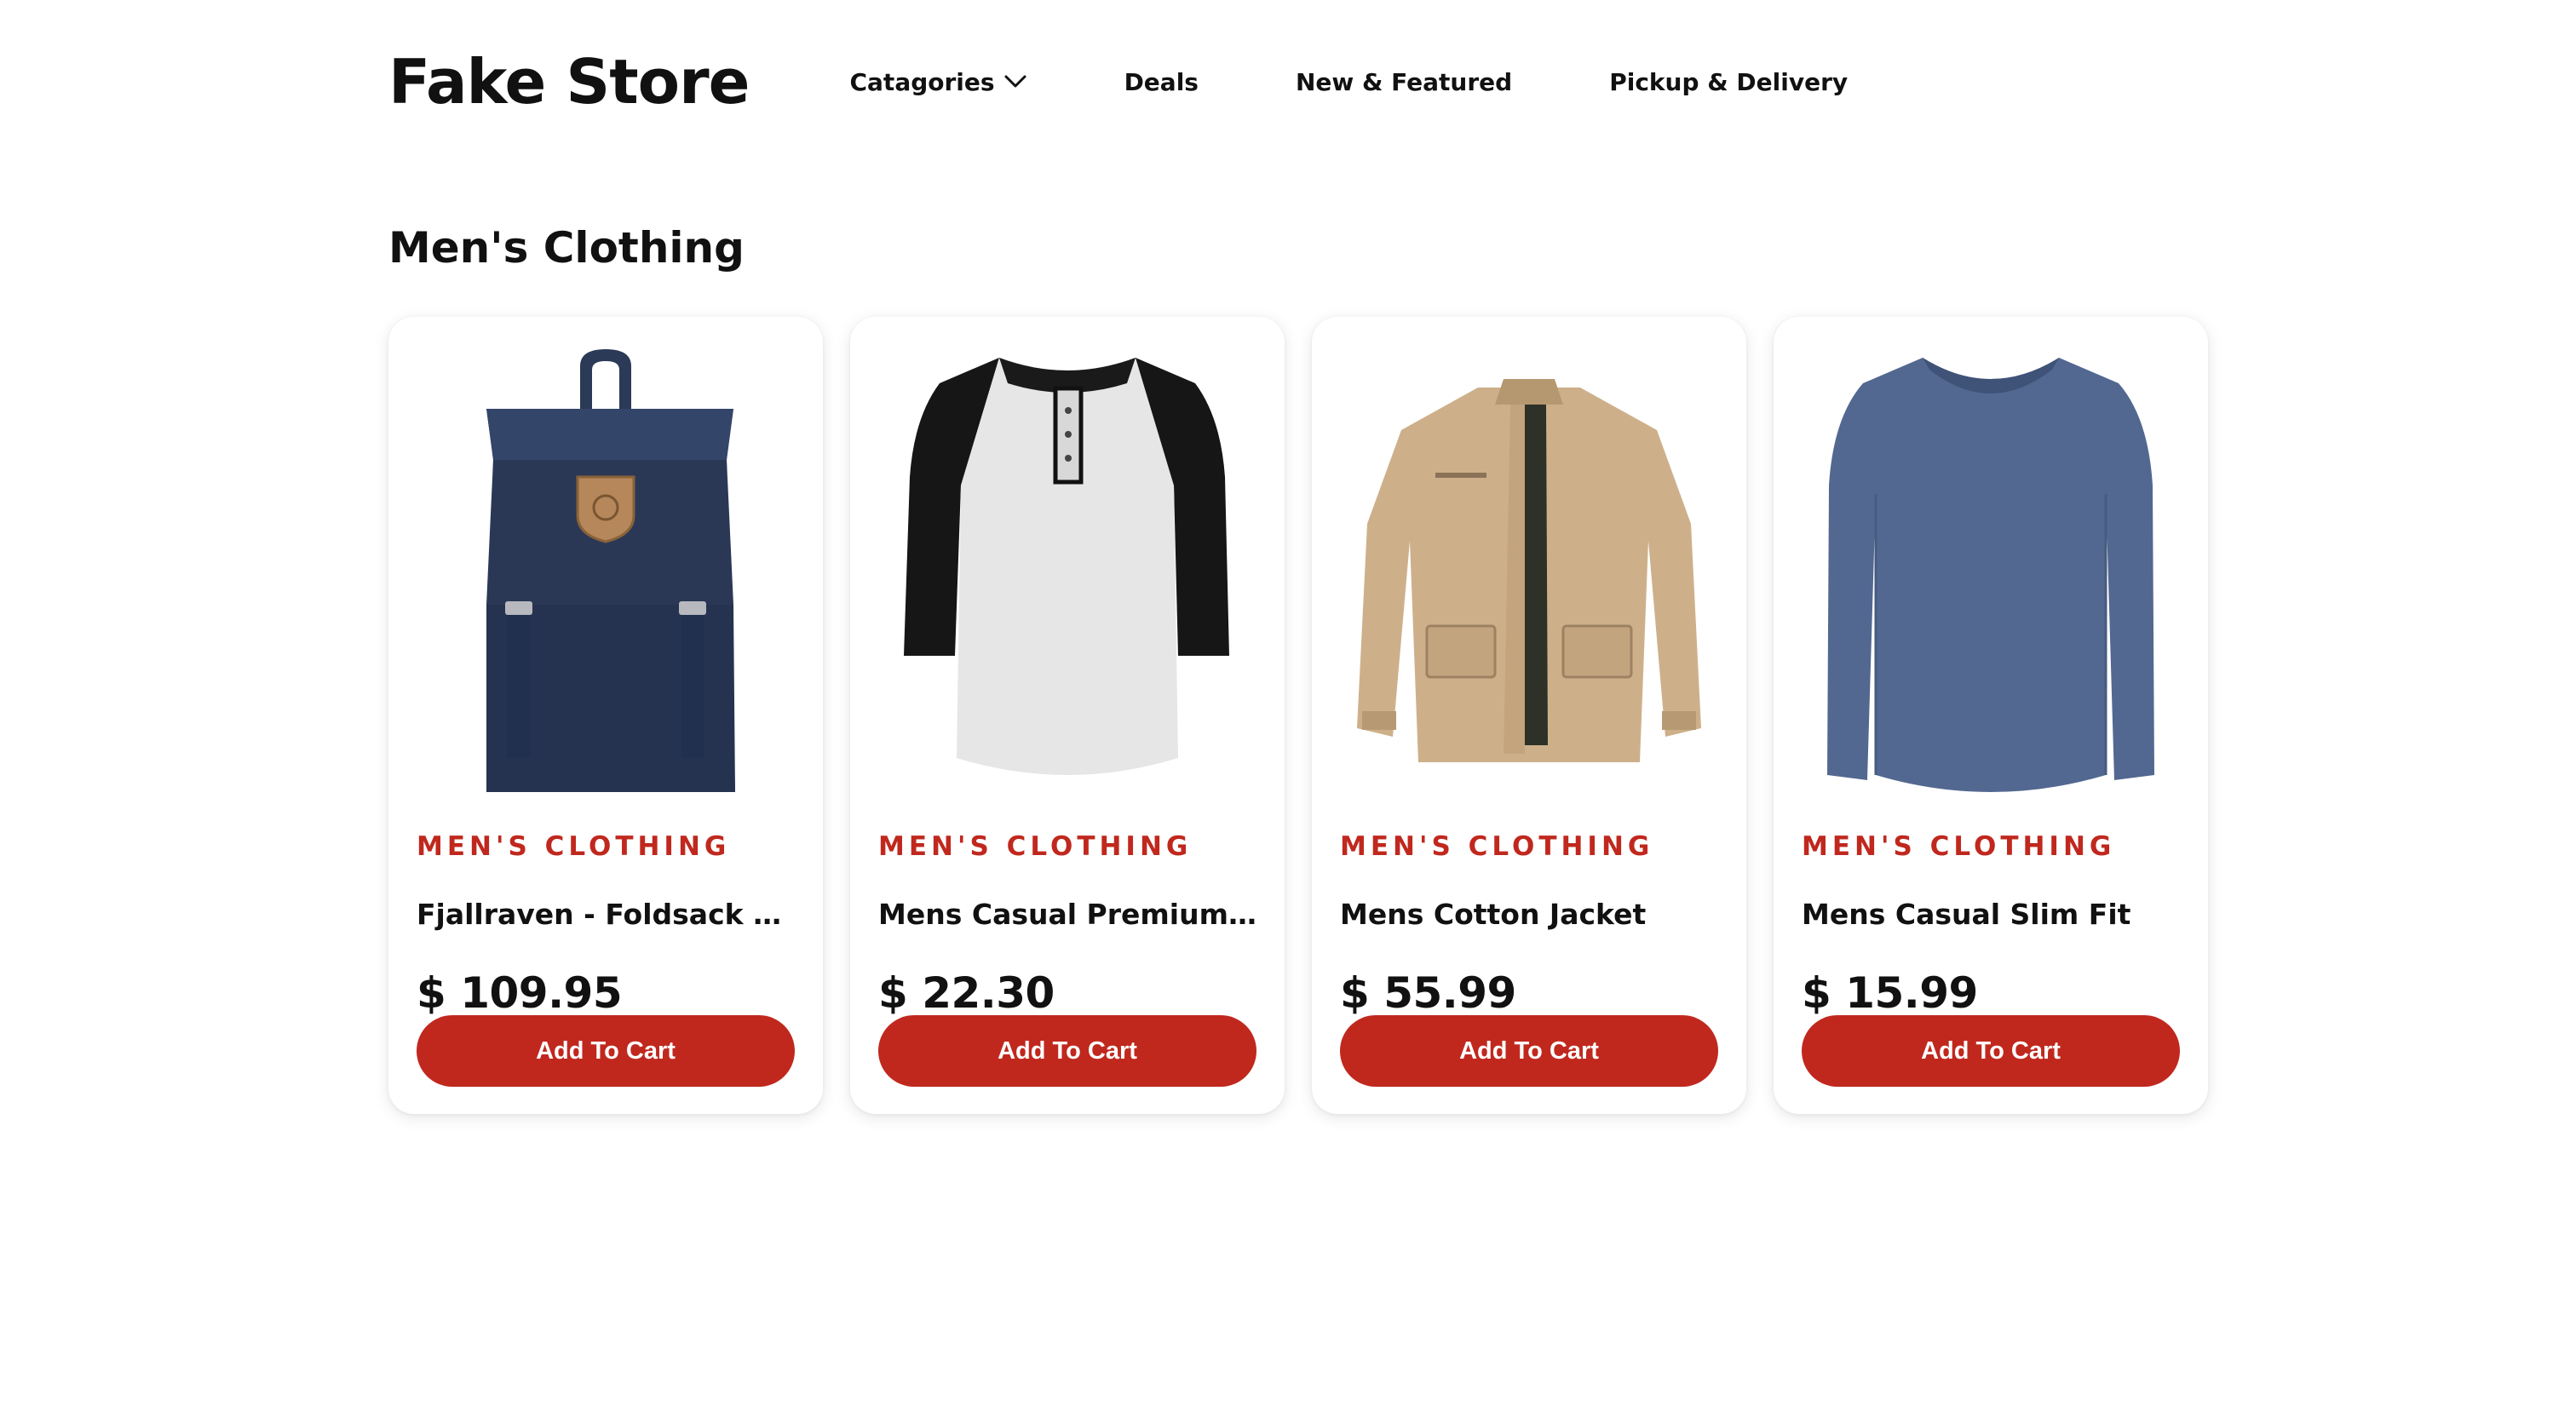 Image resolution: width=2576 pixels, height=1401 pixels. What do you see at coordinates (1162, 82) in the screenshot?
I see `nav-deals: Deals` at bounding box center [1162, 82].